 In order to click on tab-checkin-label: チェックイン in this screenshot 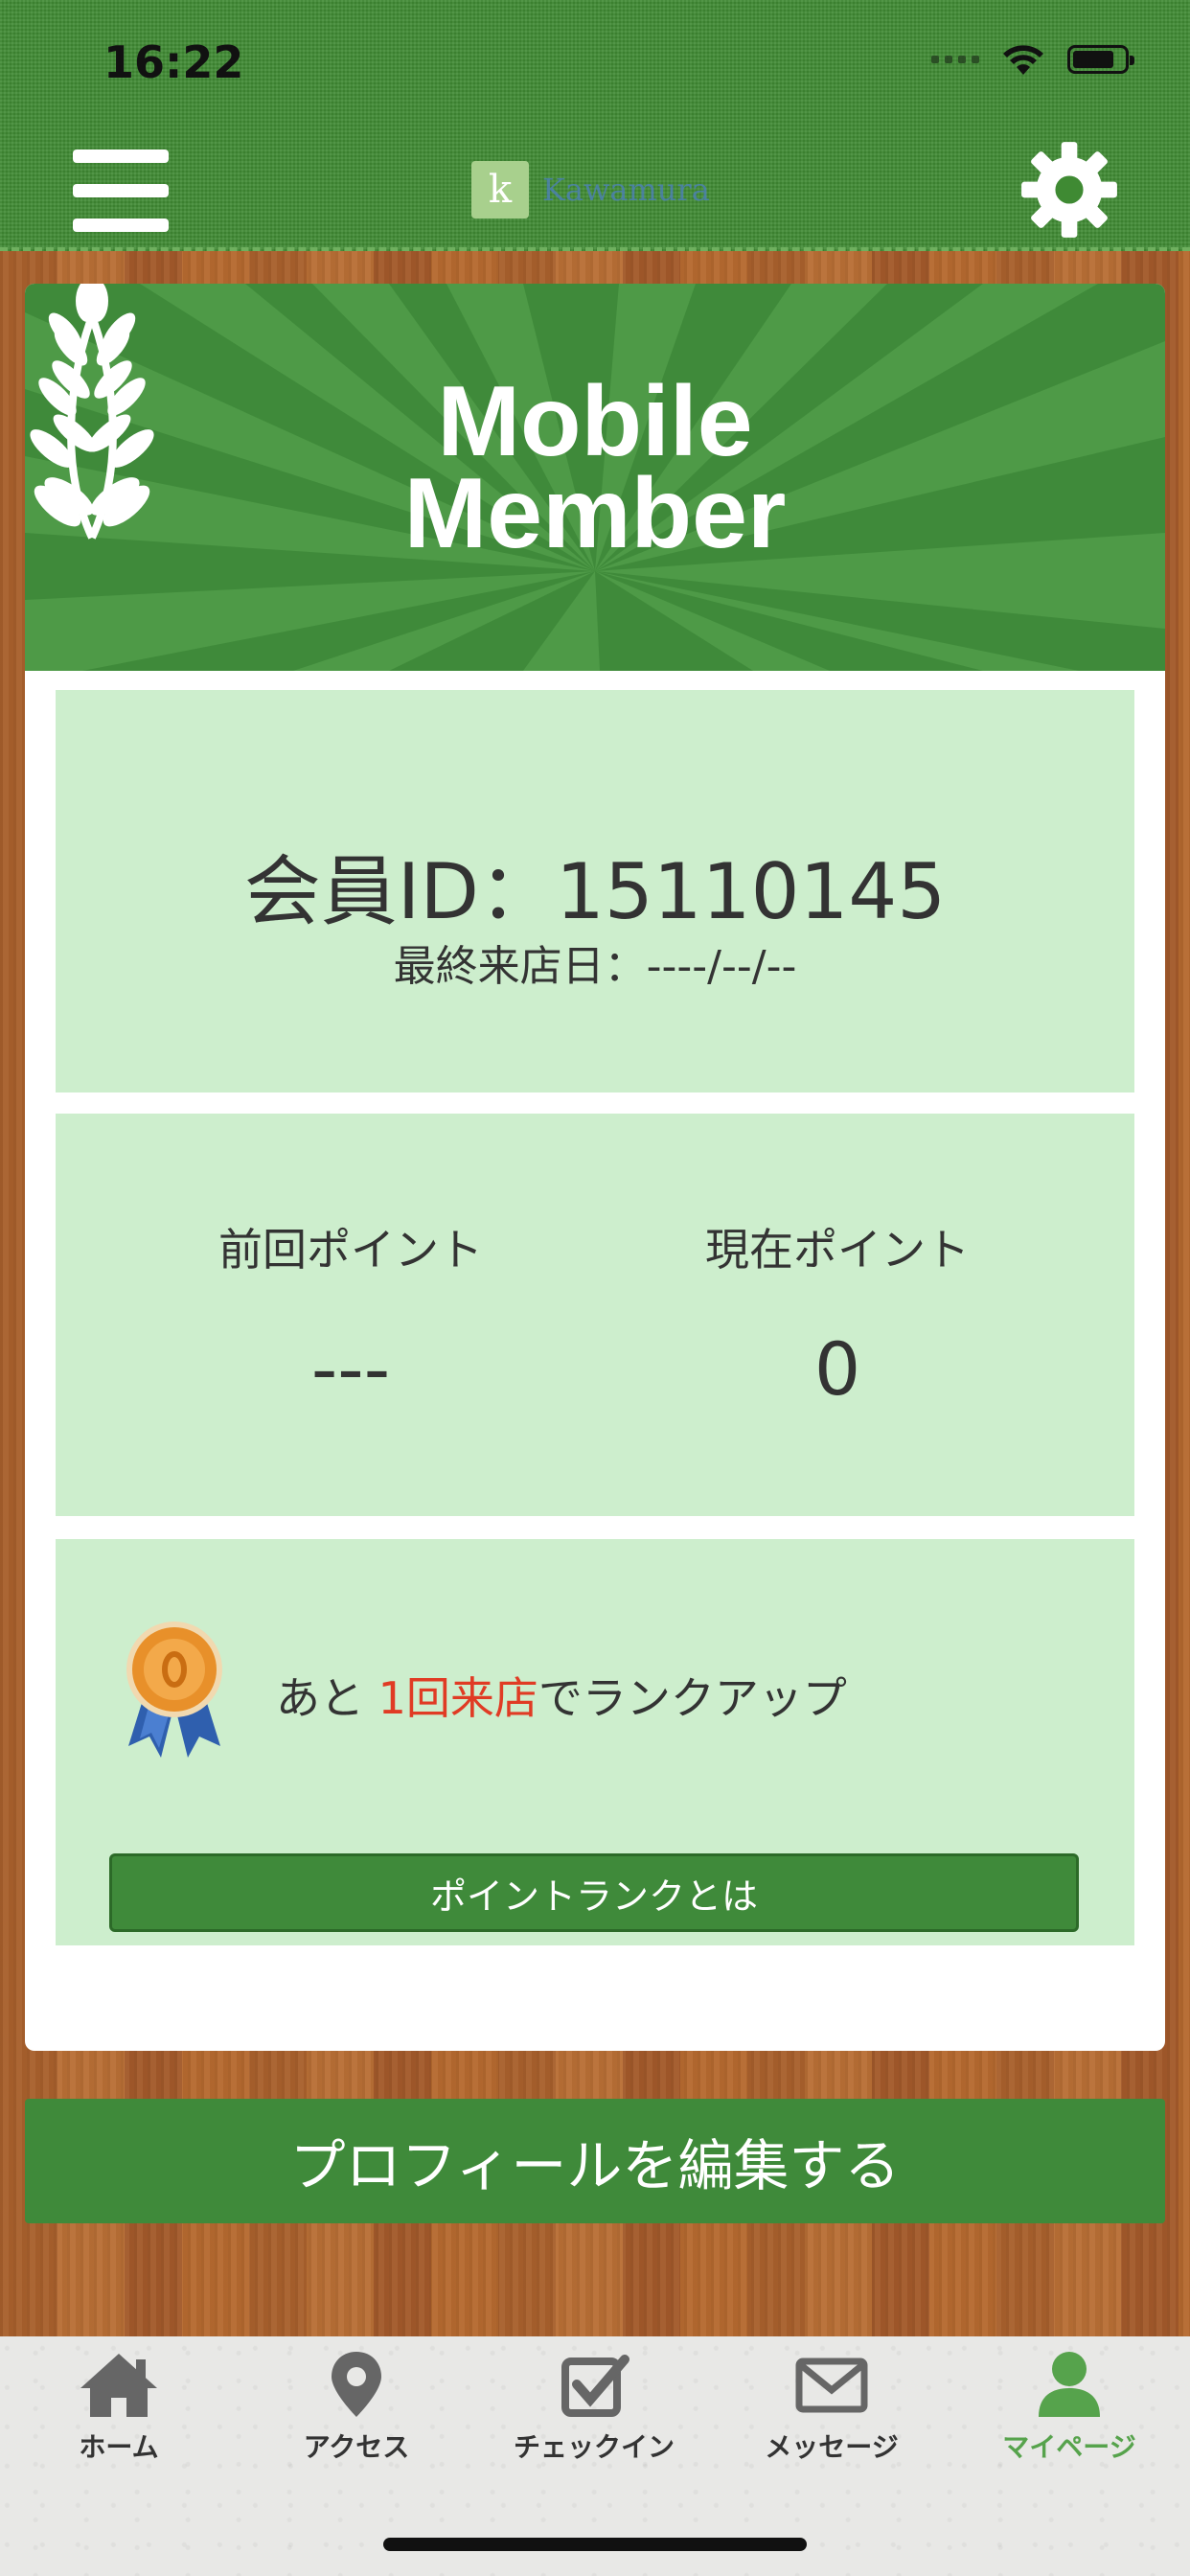, I will do `click(594, 2447)`.